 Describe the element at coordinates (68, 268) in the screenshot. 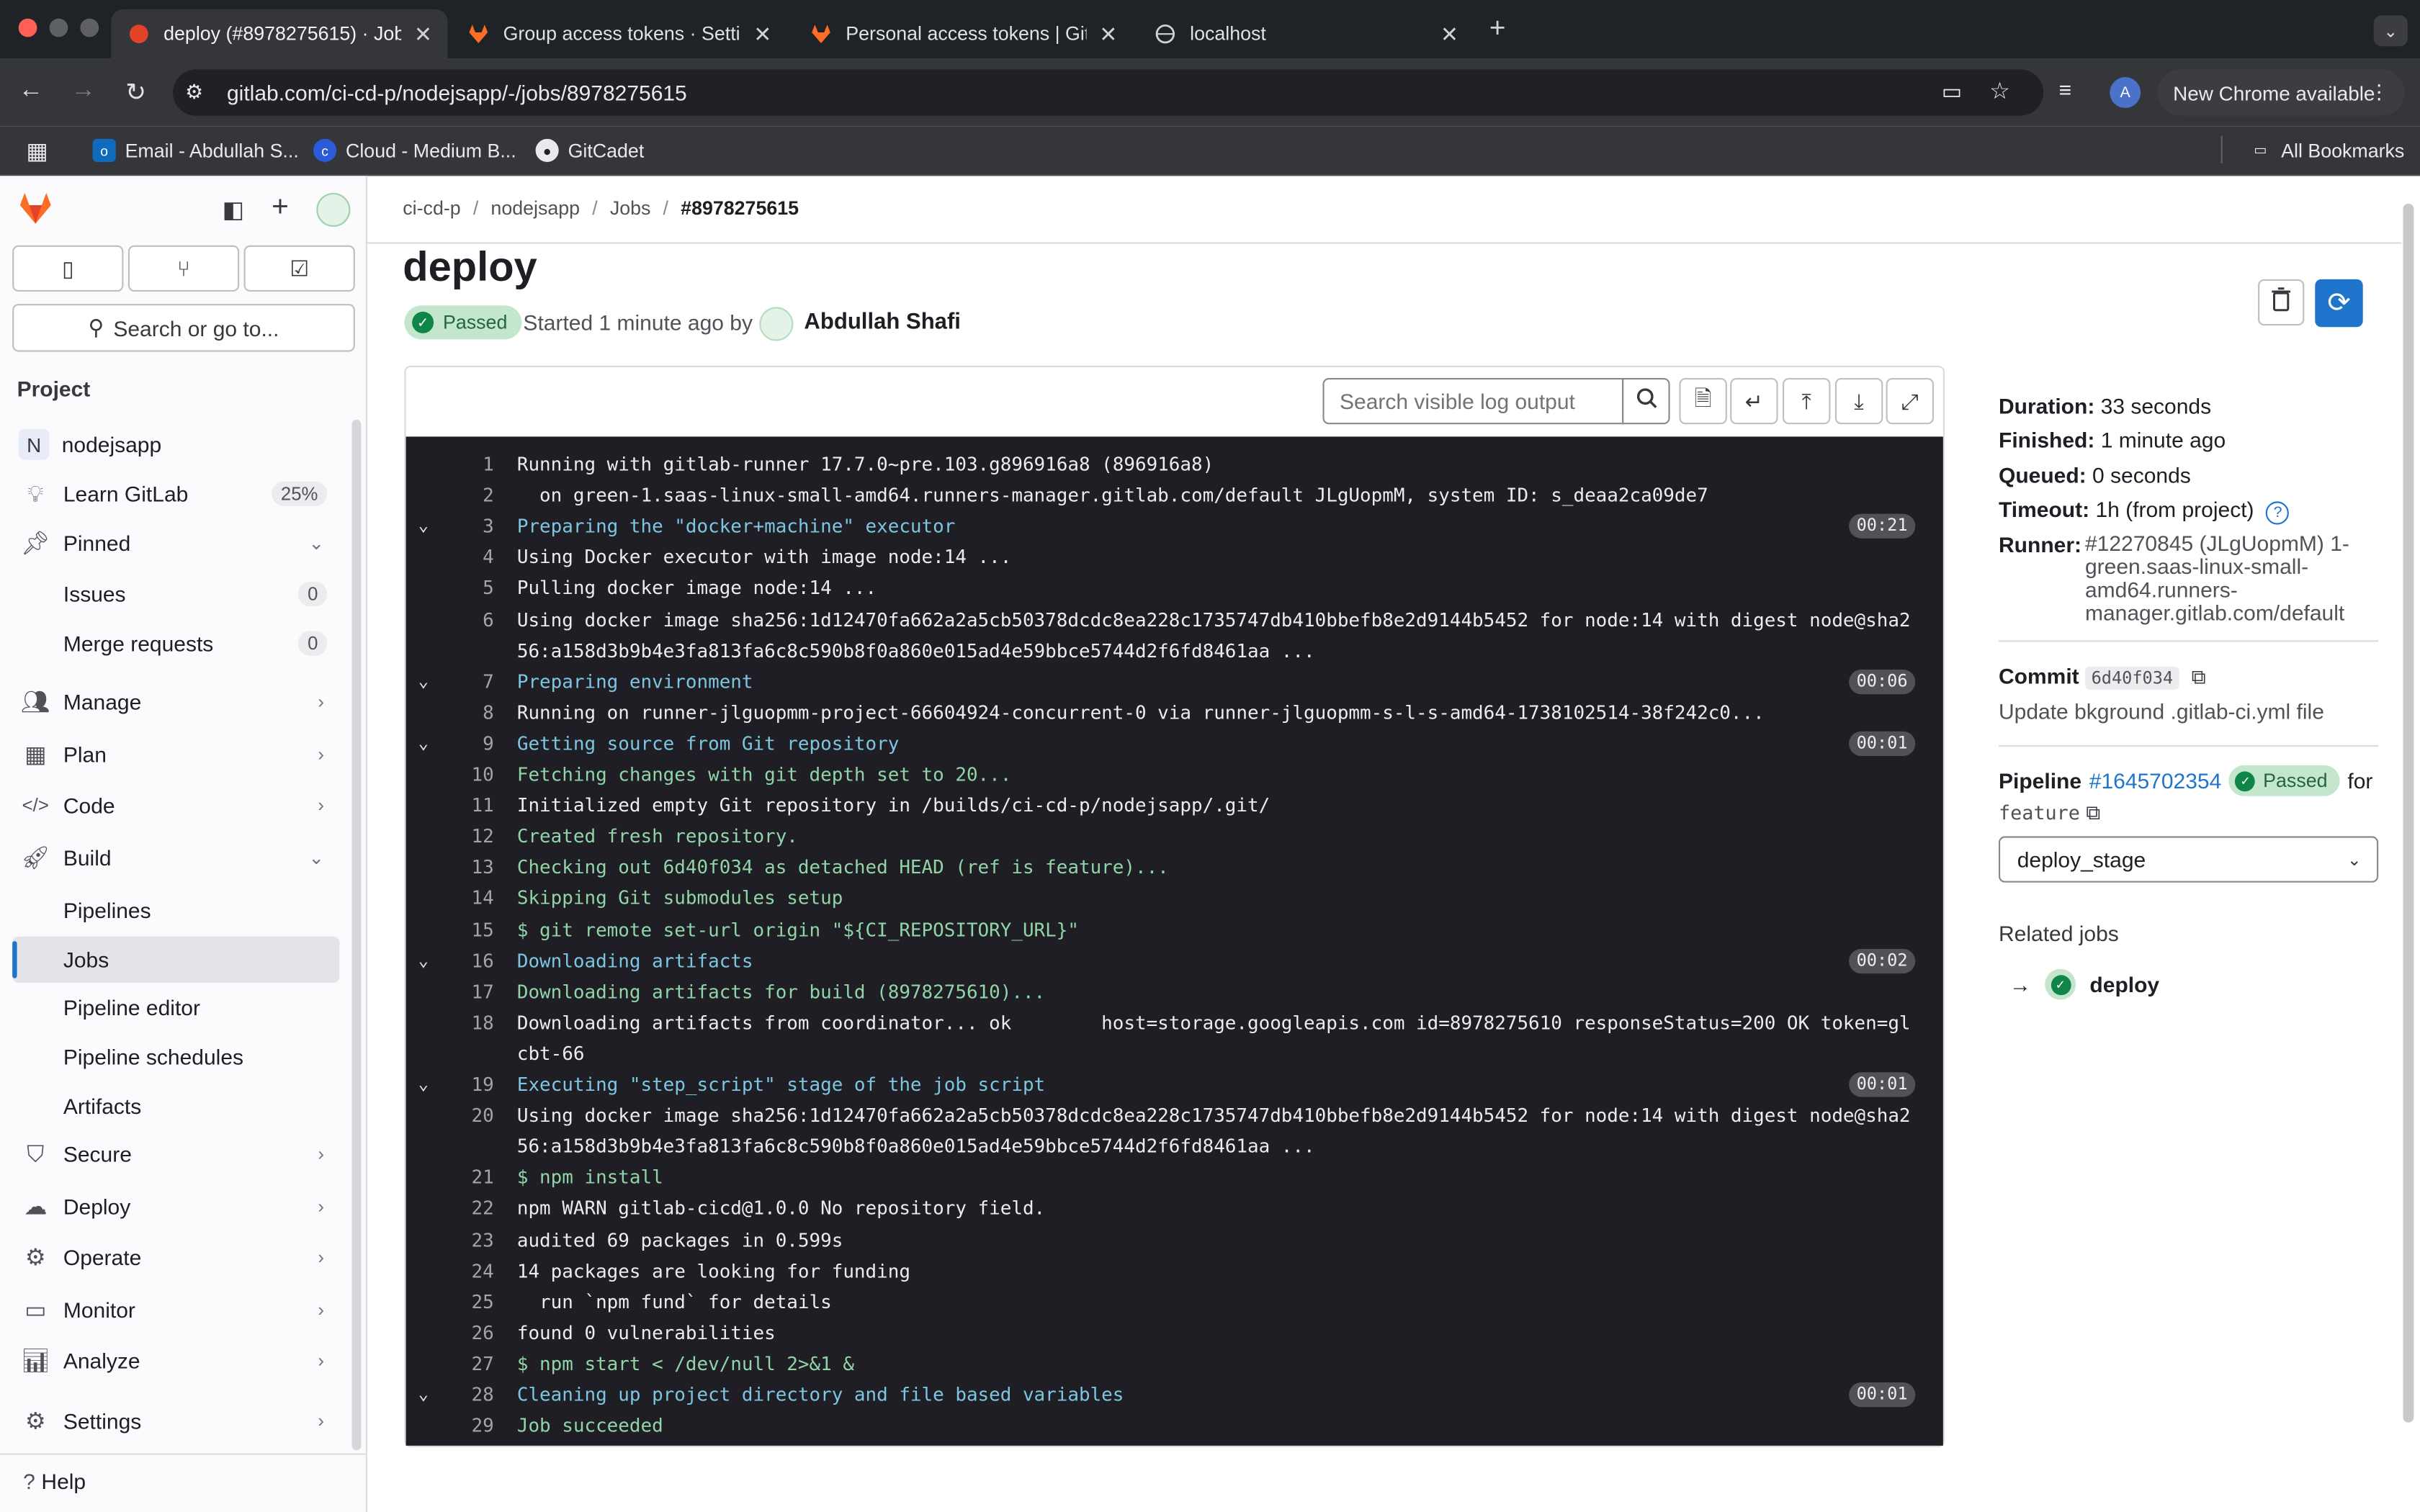

I see `assigned-issues-button: ▯` at that location.